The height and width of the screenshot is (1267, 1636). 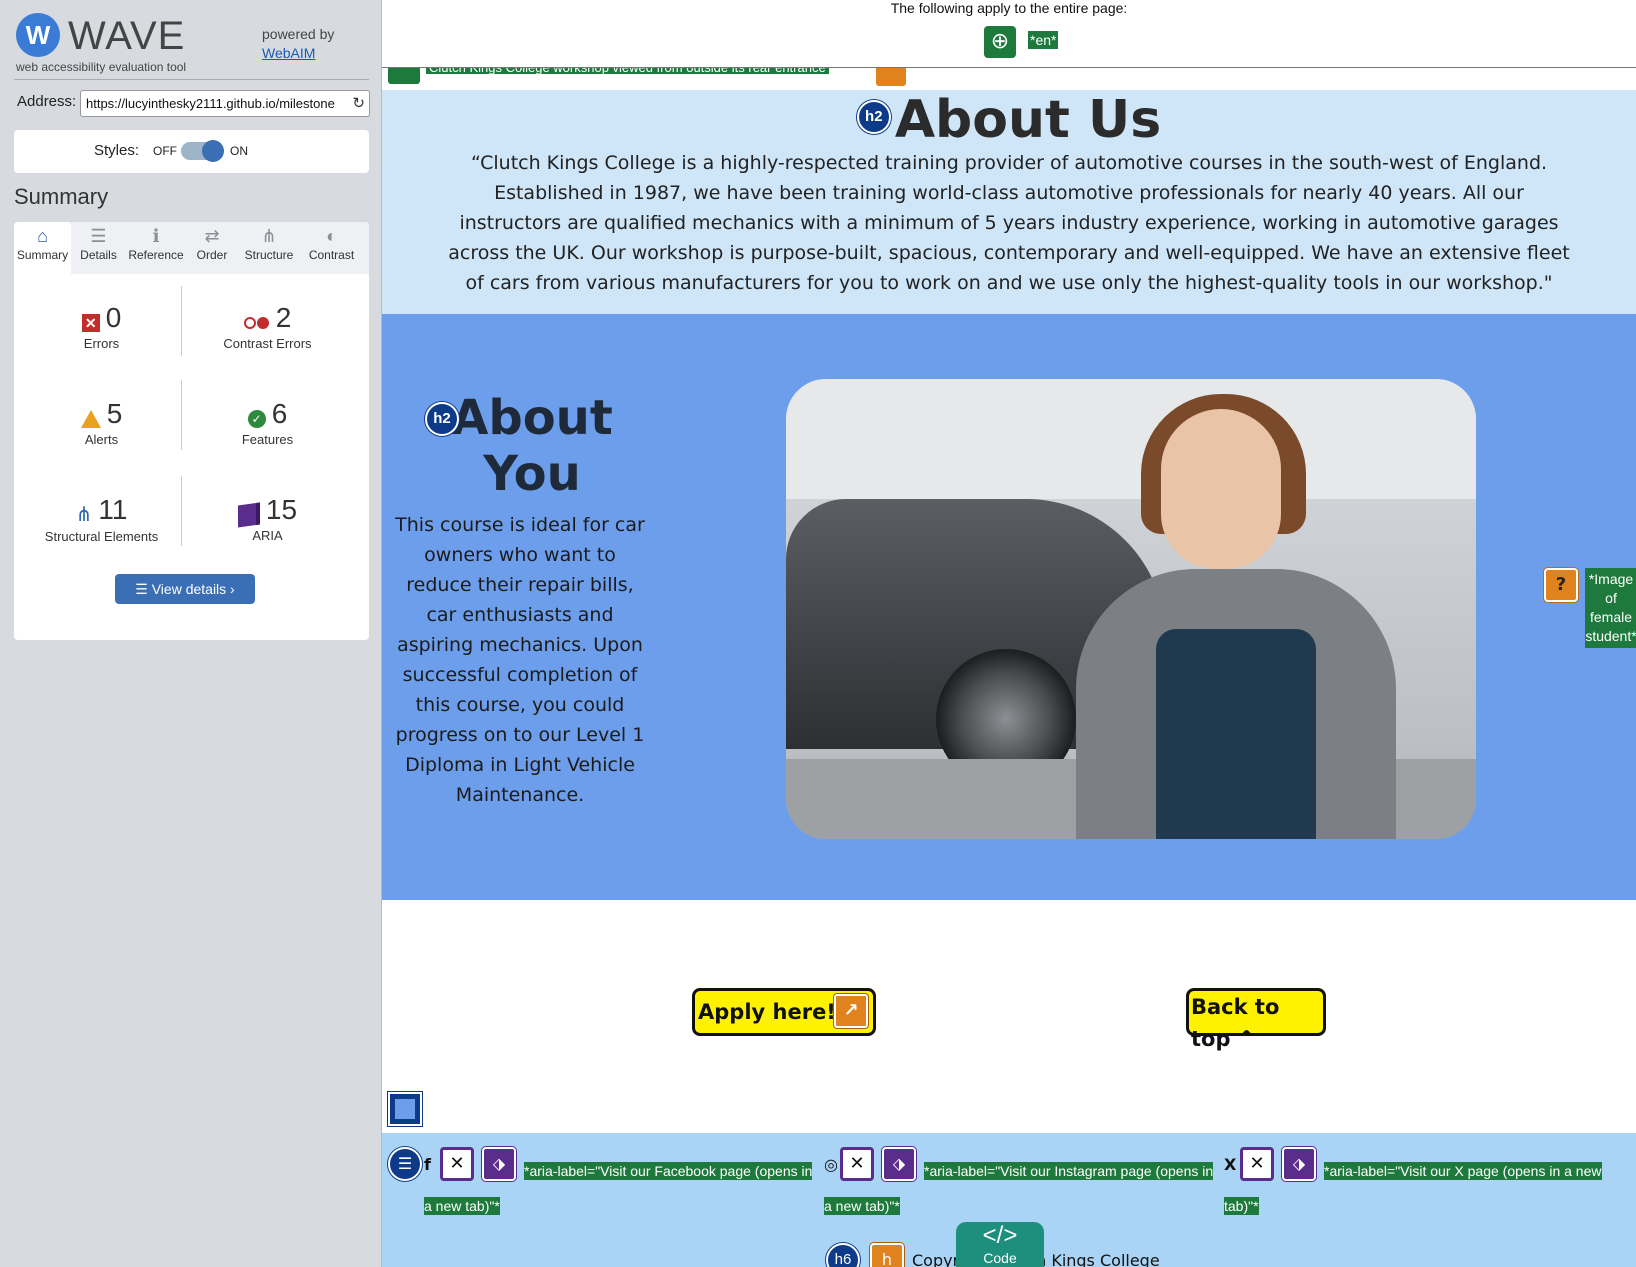 I want to click on contrast-icon: ◐, so click(x=331, y=236).